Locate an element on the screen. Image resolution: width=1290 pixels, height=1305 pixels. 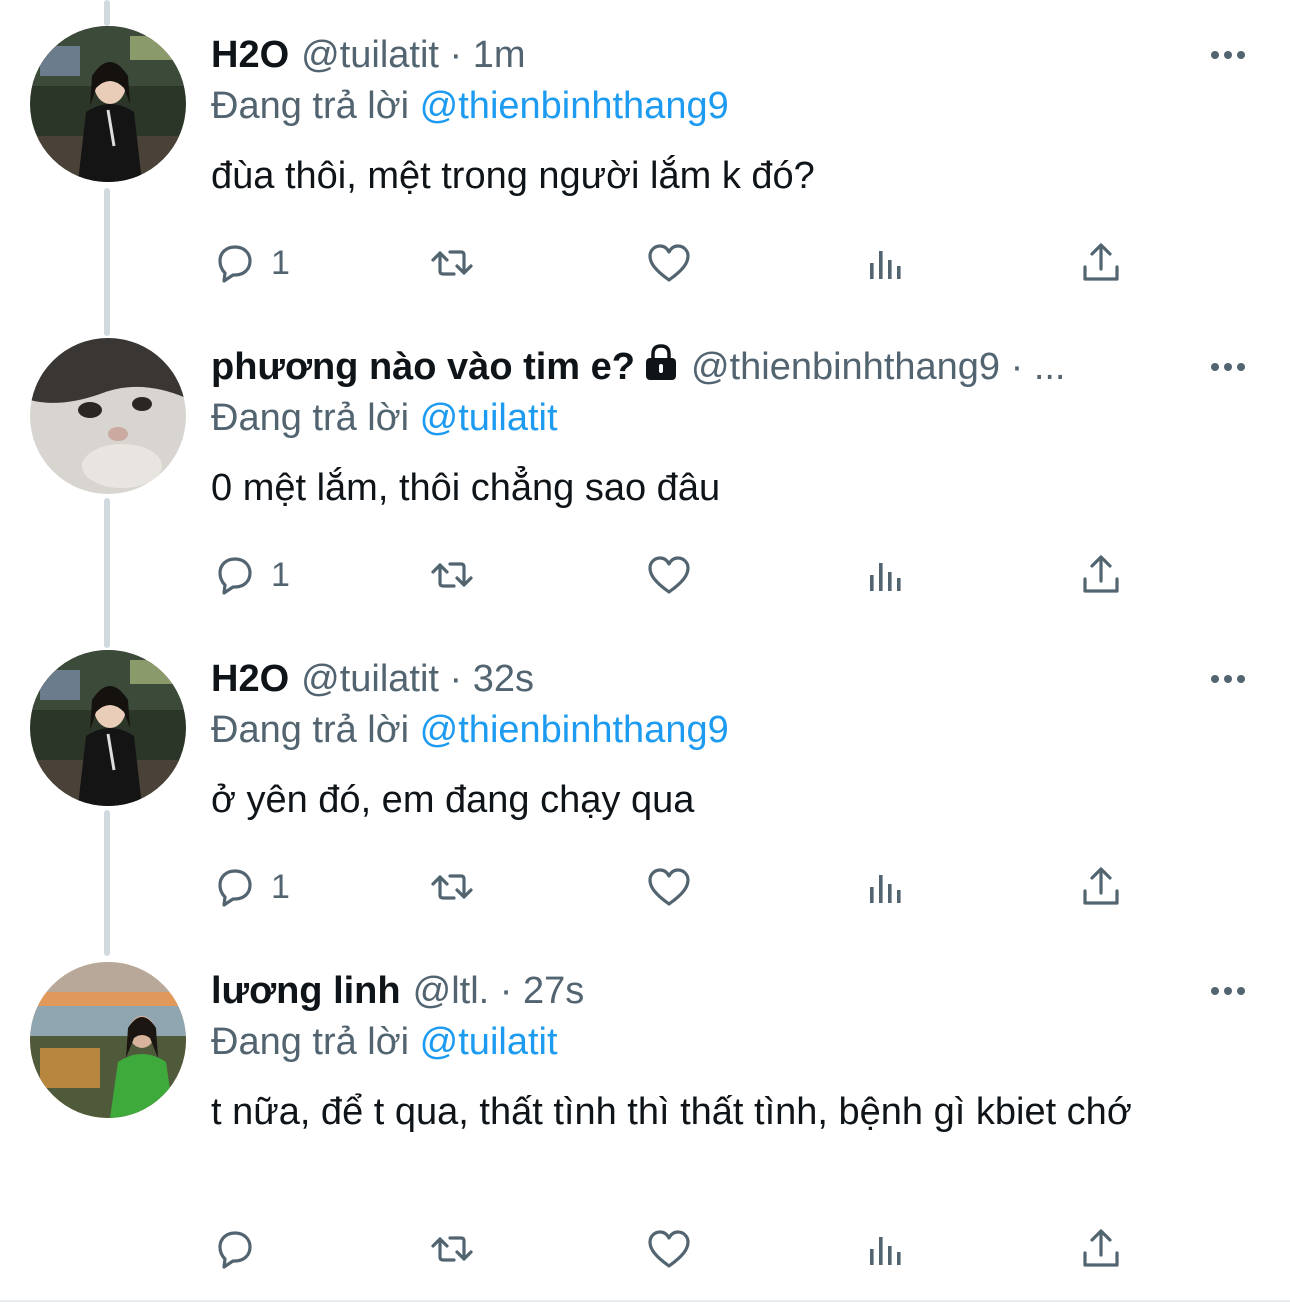
divider is located at coordinates (645, 1301).